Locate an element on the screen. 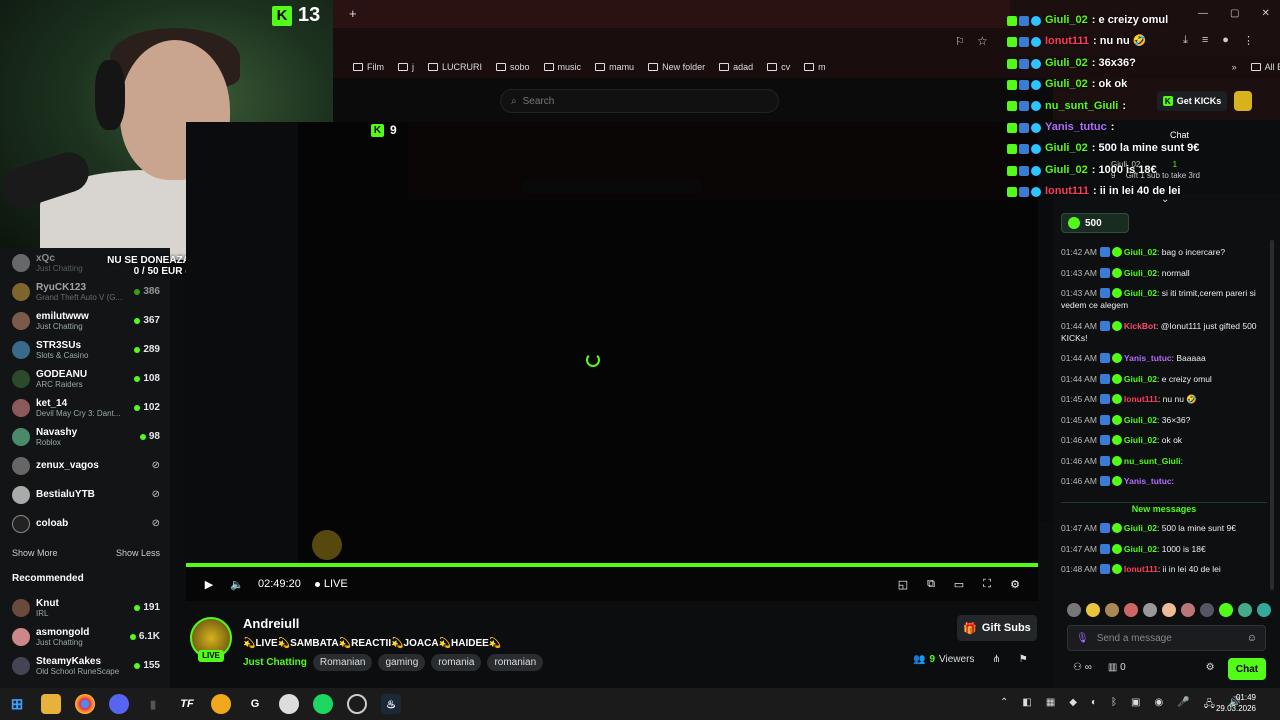 The width and height of the screenshot is (1280, 720). chat-username: KickBot is located at coordinates (1140, 326).